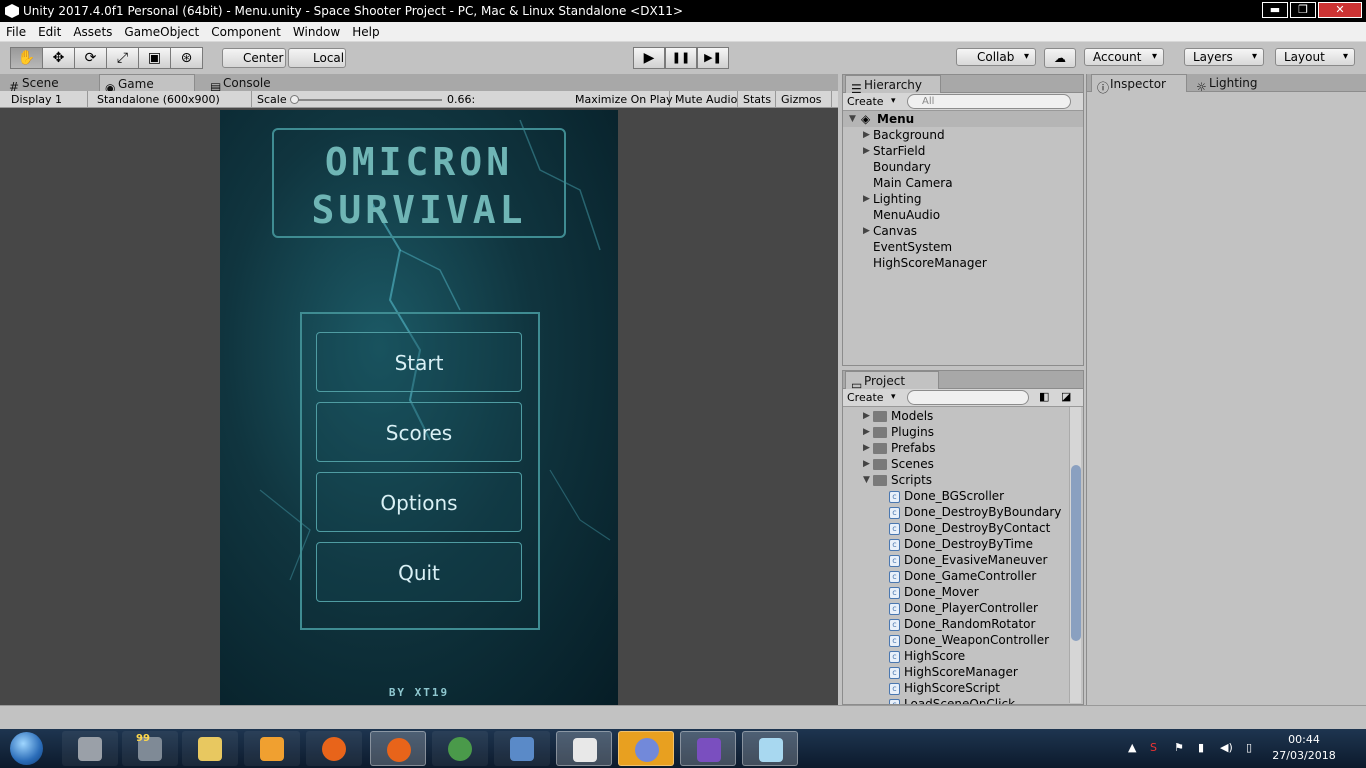 The image size is (1366, 768). Describe the element at coordinates (963, 560) in the screenshot. I see `project-script: c Done_EvasiveManeuver` at that location.